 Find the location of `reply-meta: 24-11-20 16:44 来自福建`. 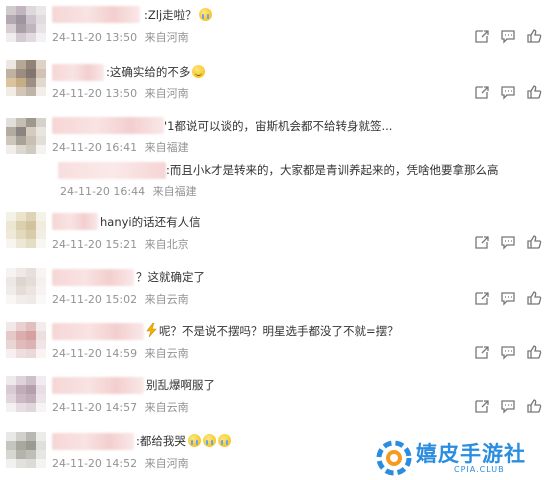

reply-meta: 24-11-20 16:44 来自福建 is located at coordinates (128, 191).